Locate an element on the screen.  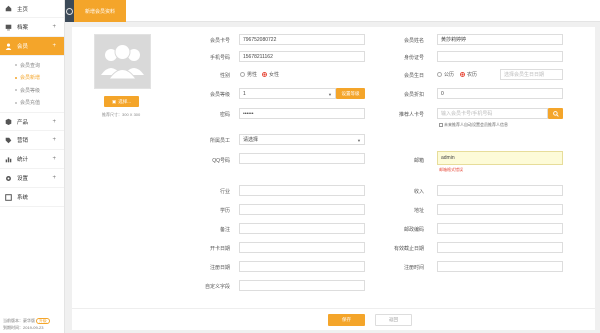
level-select-value: 1 is located at coordinates (244, 93).